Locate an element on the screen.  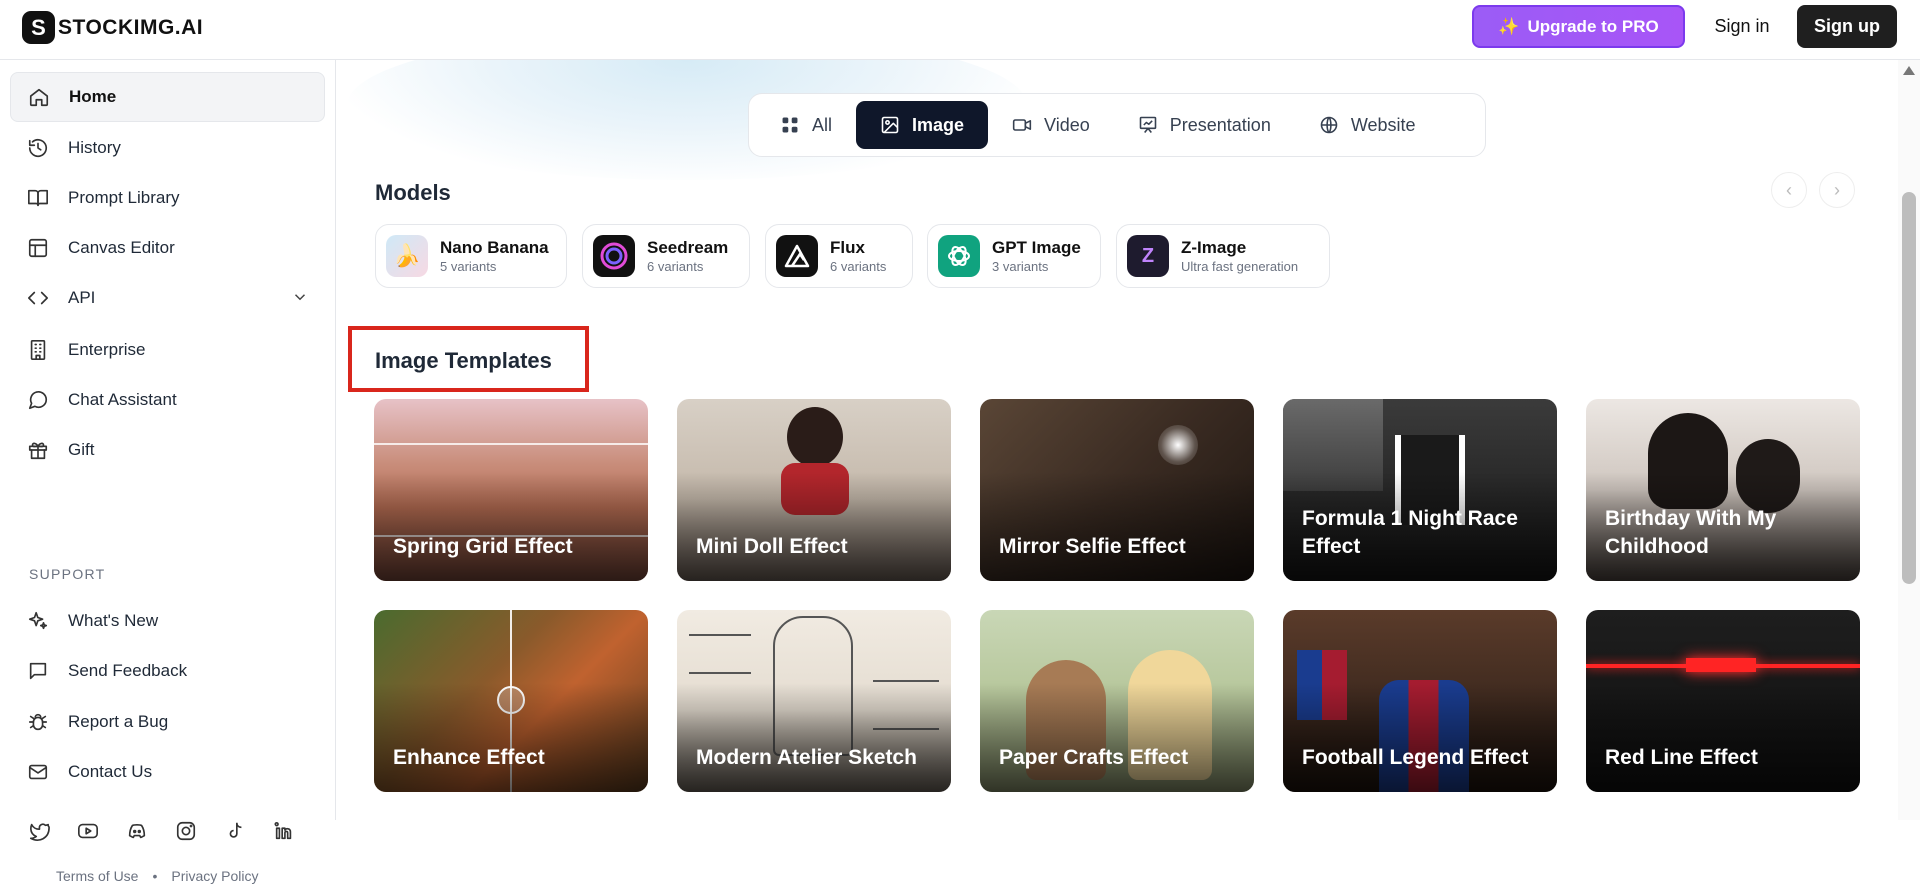
sidebar-item-label: Send Feedback is located at coordinates (128, 670).